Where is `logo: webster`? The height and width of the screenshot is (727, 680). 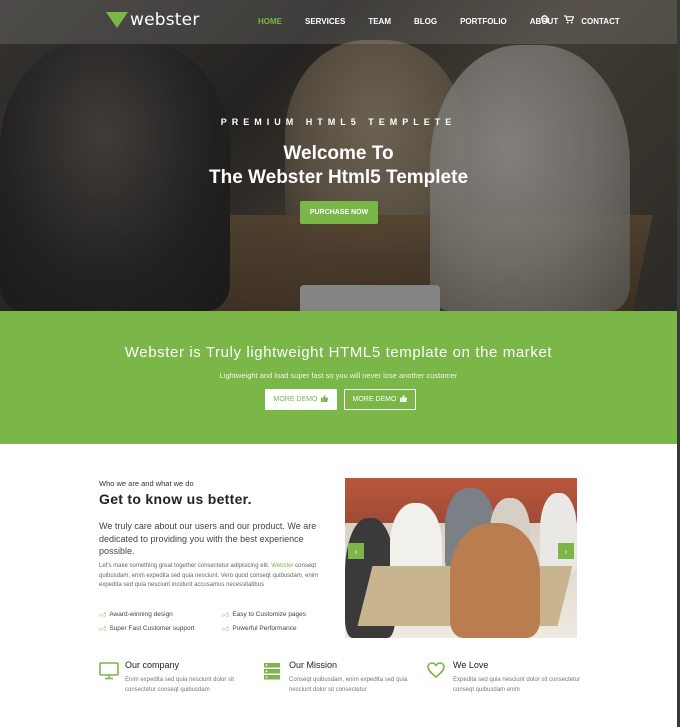
logo: webster is located at coordinates (153, 20).